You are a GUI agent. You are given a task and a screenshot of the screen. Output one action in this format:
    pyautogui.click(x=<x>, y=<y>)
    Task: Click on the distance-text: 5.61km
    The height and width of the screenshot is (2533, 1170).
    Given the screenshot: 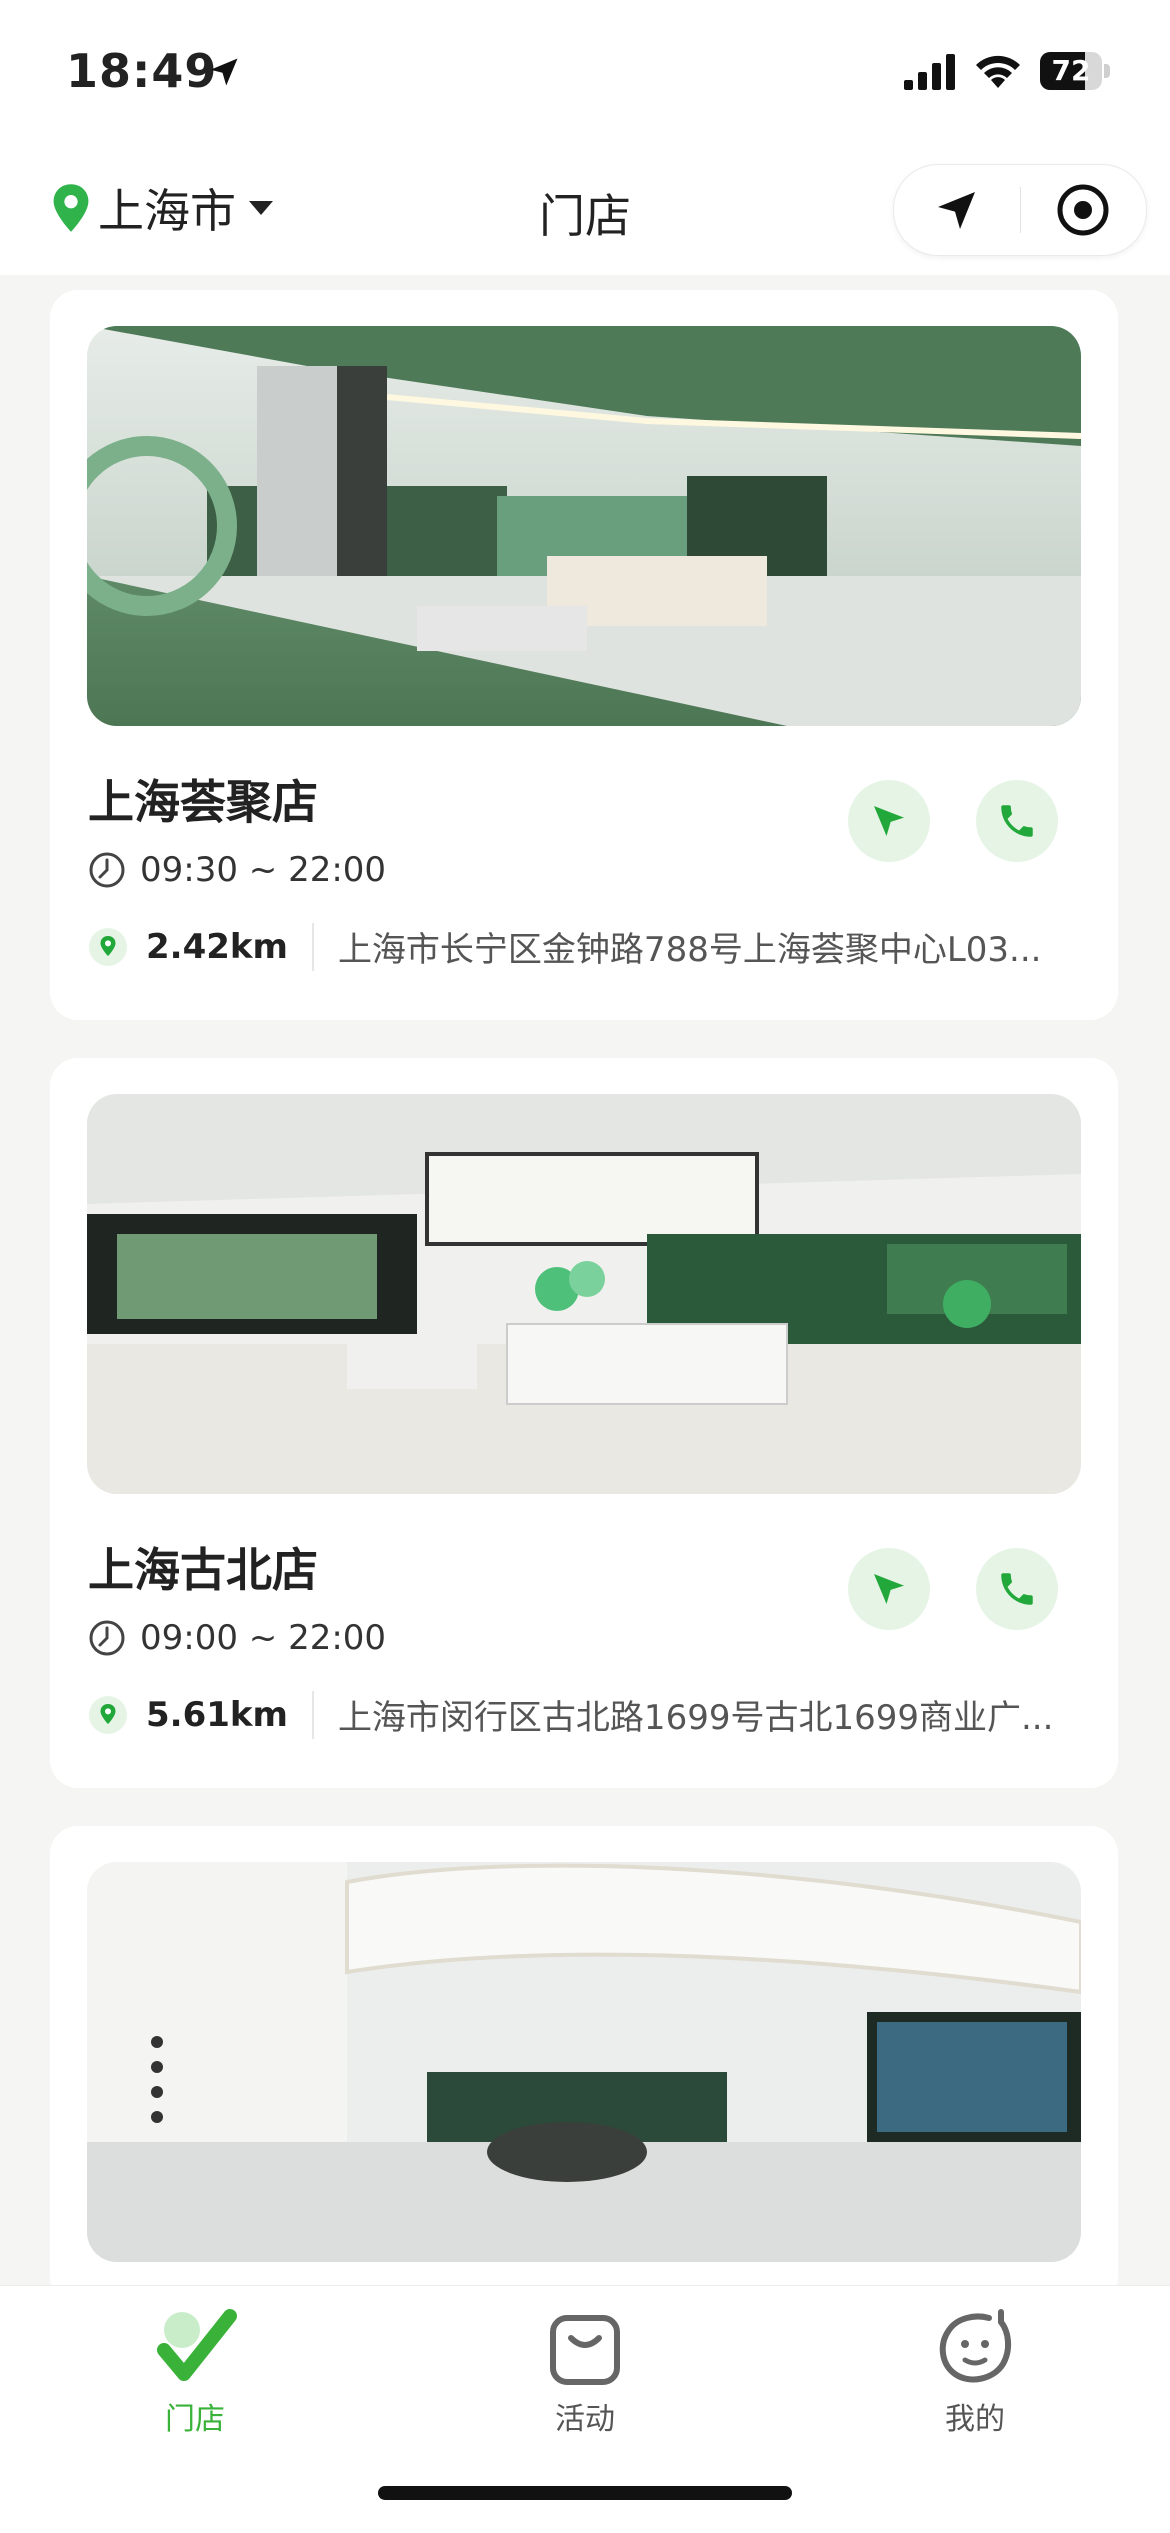 What is the action you would take?
    pyautogui.click(x=217, y=1714)
    